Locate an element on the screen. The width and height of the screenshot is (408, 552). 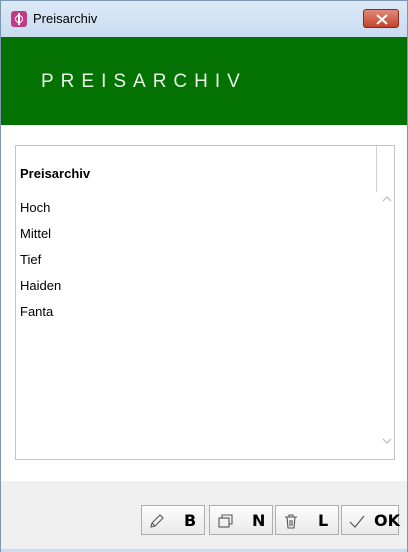
new-button-label: N is located at coordinates (259, 520).